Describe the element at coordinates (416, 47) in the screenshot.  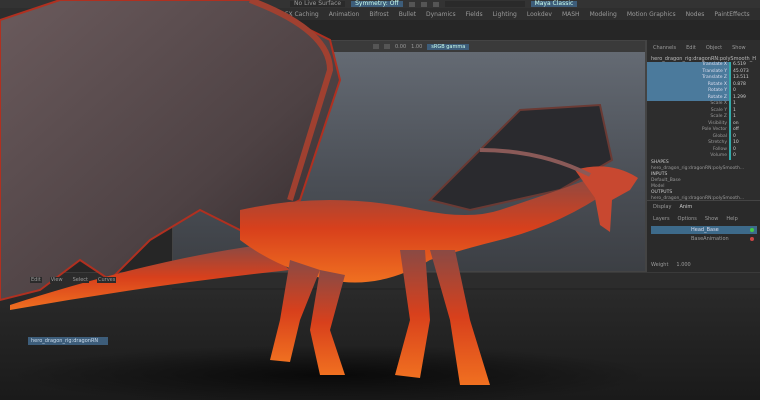
I see `gamma-value: 1.00` at that location.